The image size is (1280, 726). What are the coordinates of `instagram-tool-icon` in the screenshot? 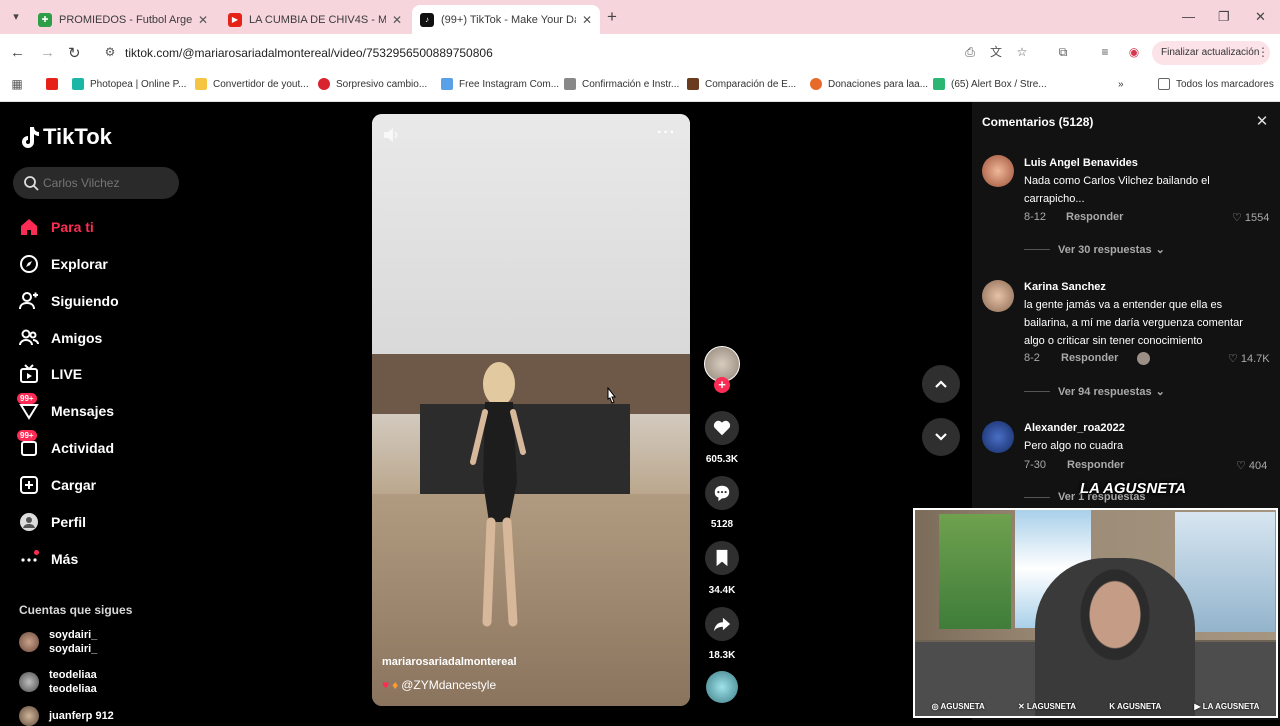 It's located at (447, 84).